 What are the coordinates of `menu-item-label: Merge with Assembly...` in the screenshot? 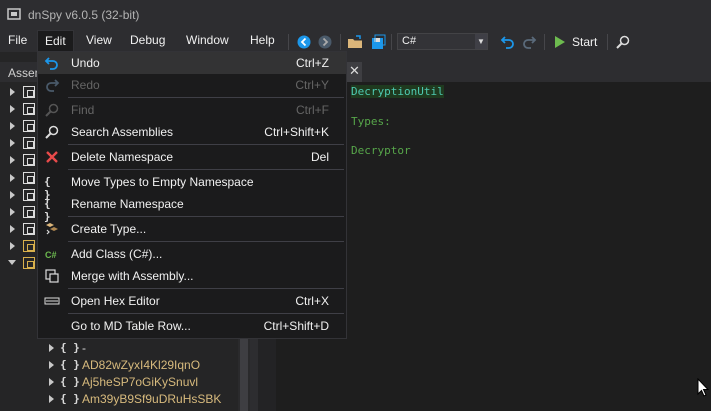 It's located at (132, 276).